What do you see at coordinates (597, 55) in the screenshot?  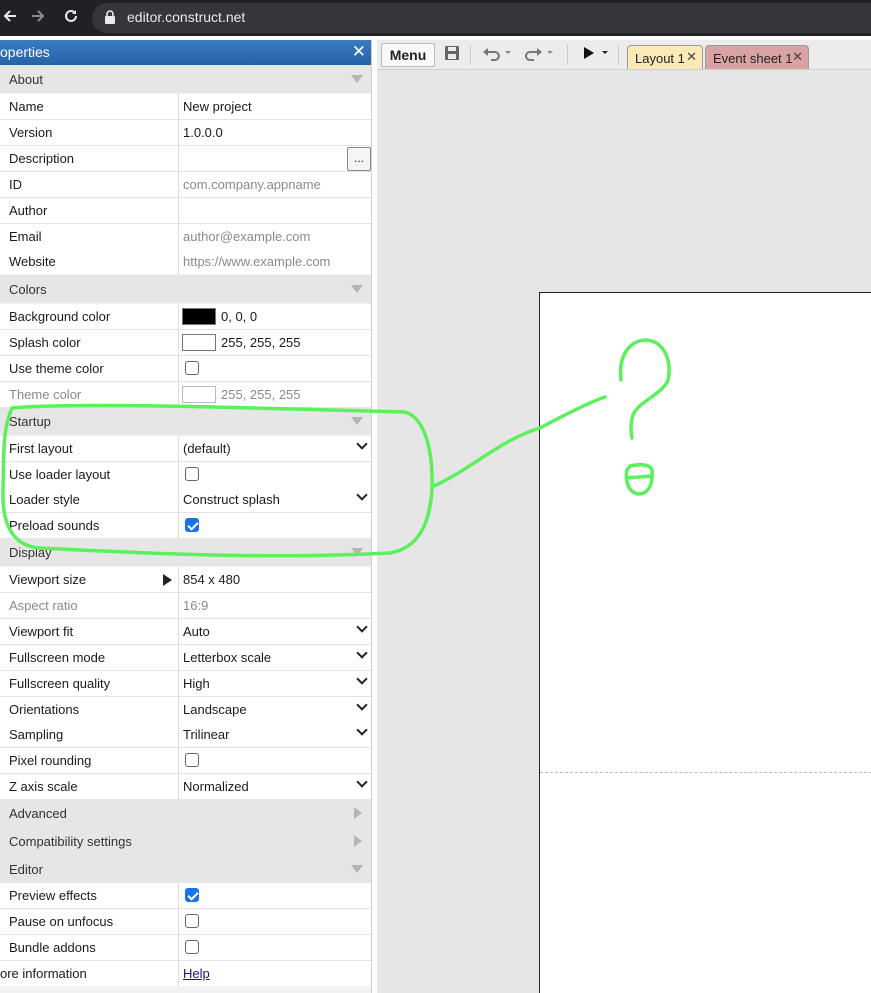 I see `play-icon` at bounding box center [597, 55].